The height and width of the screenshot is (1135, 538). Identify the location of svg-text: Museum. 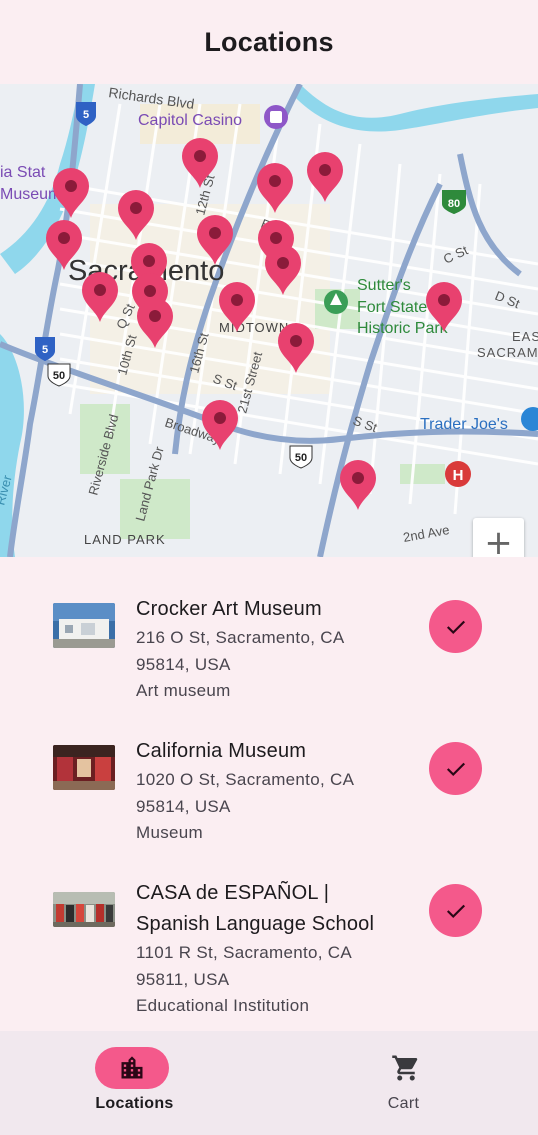
(30, 194).